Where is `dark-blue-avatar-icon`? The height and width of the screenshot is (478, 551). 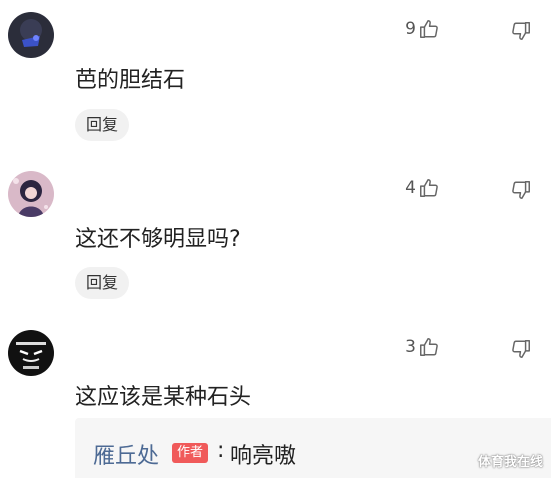
dark-blue-avatar-icon is located at coordinates (31, 35).